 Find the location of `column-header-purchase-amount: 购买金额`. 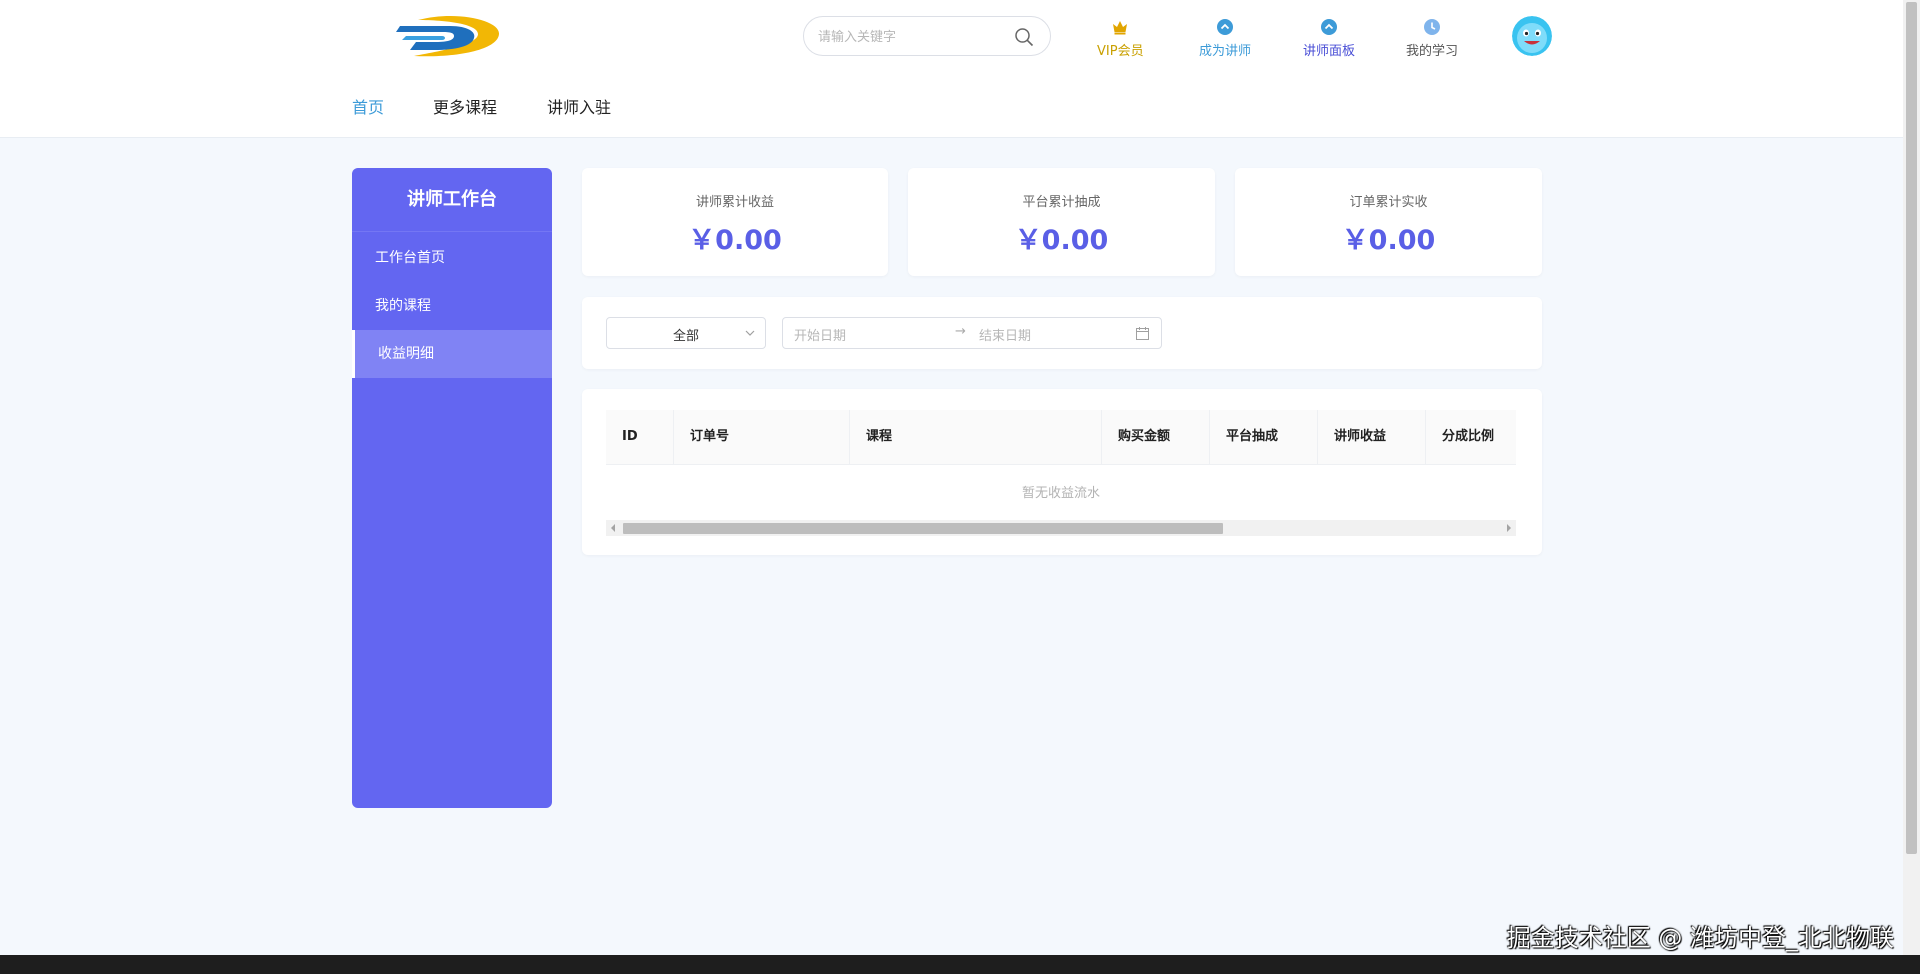

column-header-purchase-amount: 购买金额 is located at coordinates (1156, 437).